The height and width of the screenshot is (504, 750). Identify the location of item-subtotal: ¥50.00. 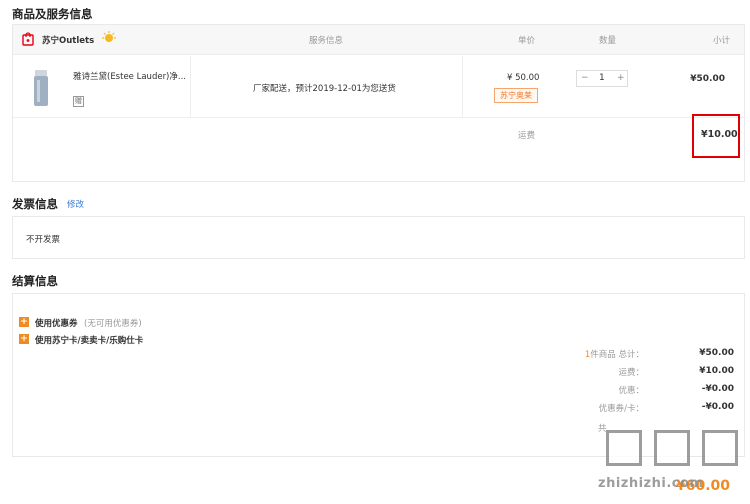
(707, 79).